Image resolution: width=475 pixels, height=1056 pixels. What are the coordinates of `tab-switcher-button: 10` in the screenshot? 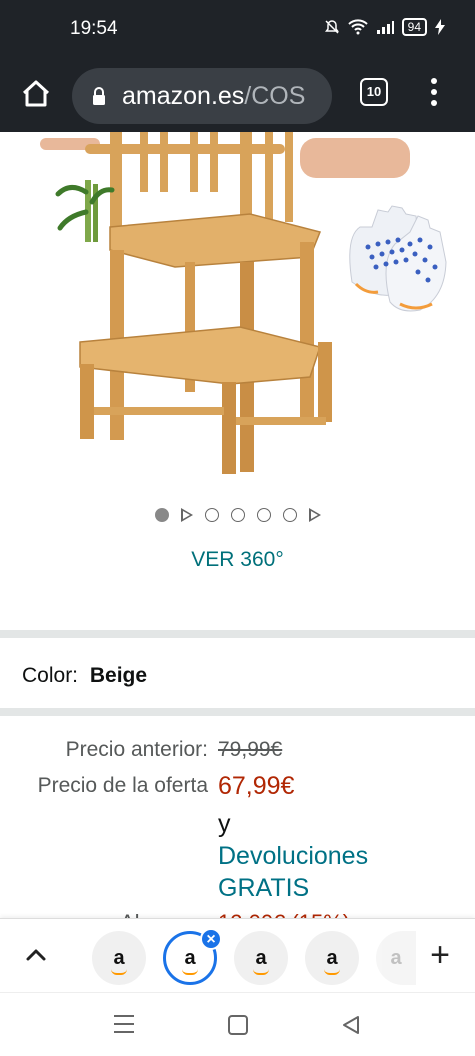 It's located at (374, 92).